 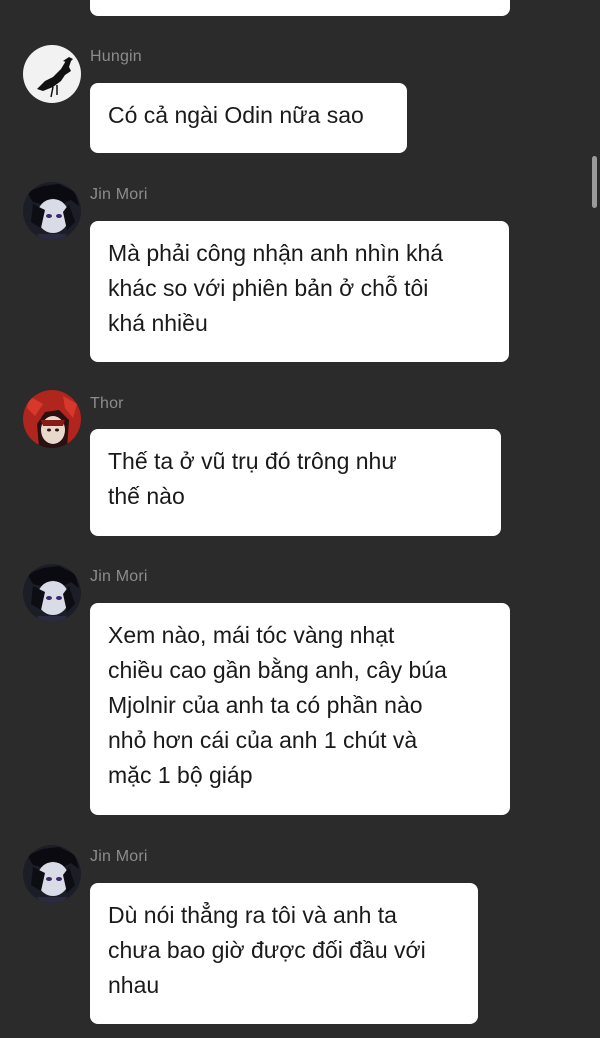 I want to click on scrollbar-thumb, so click(x=594, y=182).